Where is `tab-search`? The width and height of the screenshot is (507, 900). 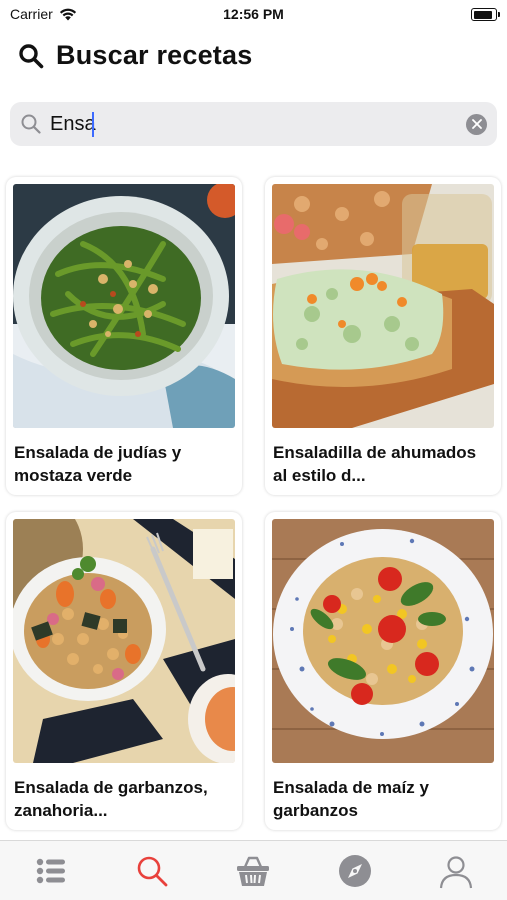 tab-search is located at coordinates (152, 871).